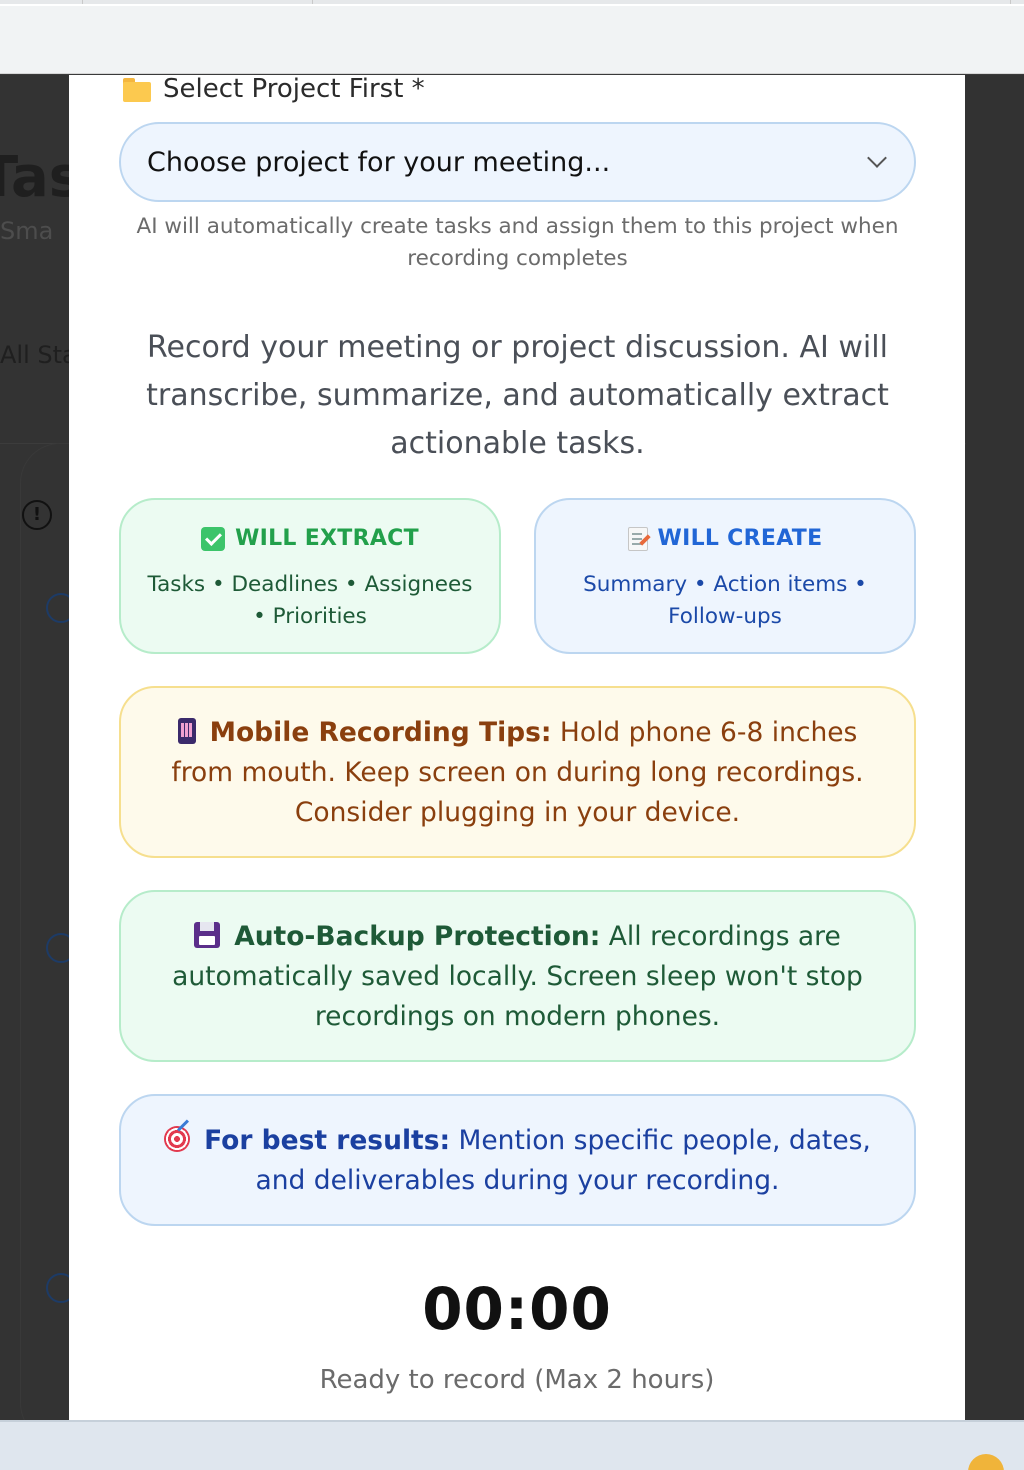 The width and height of the screenshot is (1024, 1470). I want to click on phone-icon, so click(186, 731).